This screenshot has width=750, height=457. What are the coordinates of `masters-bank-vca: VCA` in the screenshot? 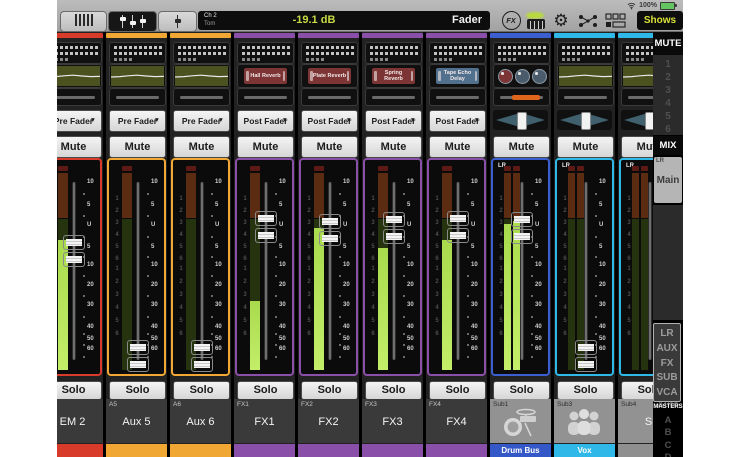 It's located at (667, 392).